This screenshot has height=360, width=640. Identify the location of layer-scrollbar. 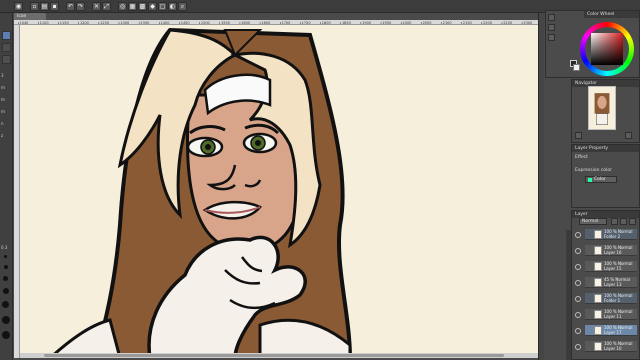
(568, 295).